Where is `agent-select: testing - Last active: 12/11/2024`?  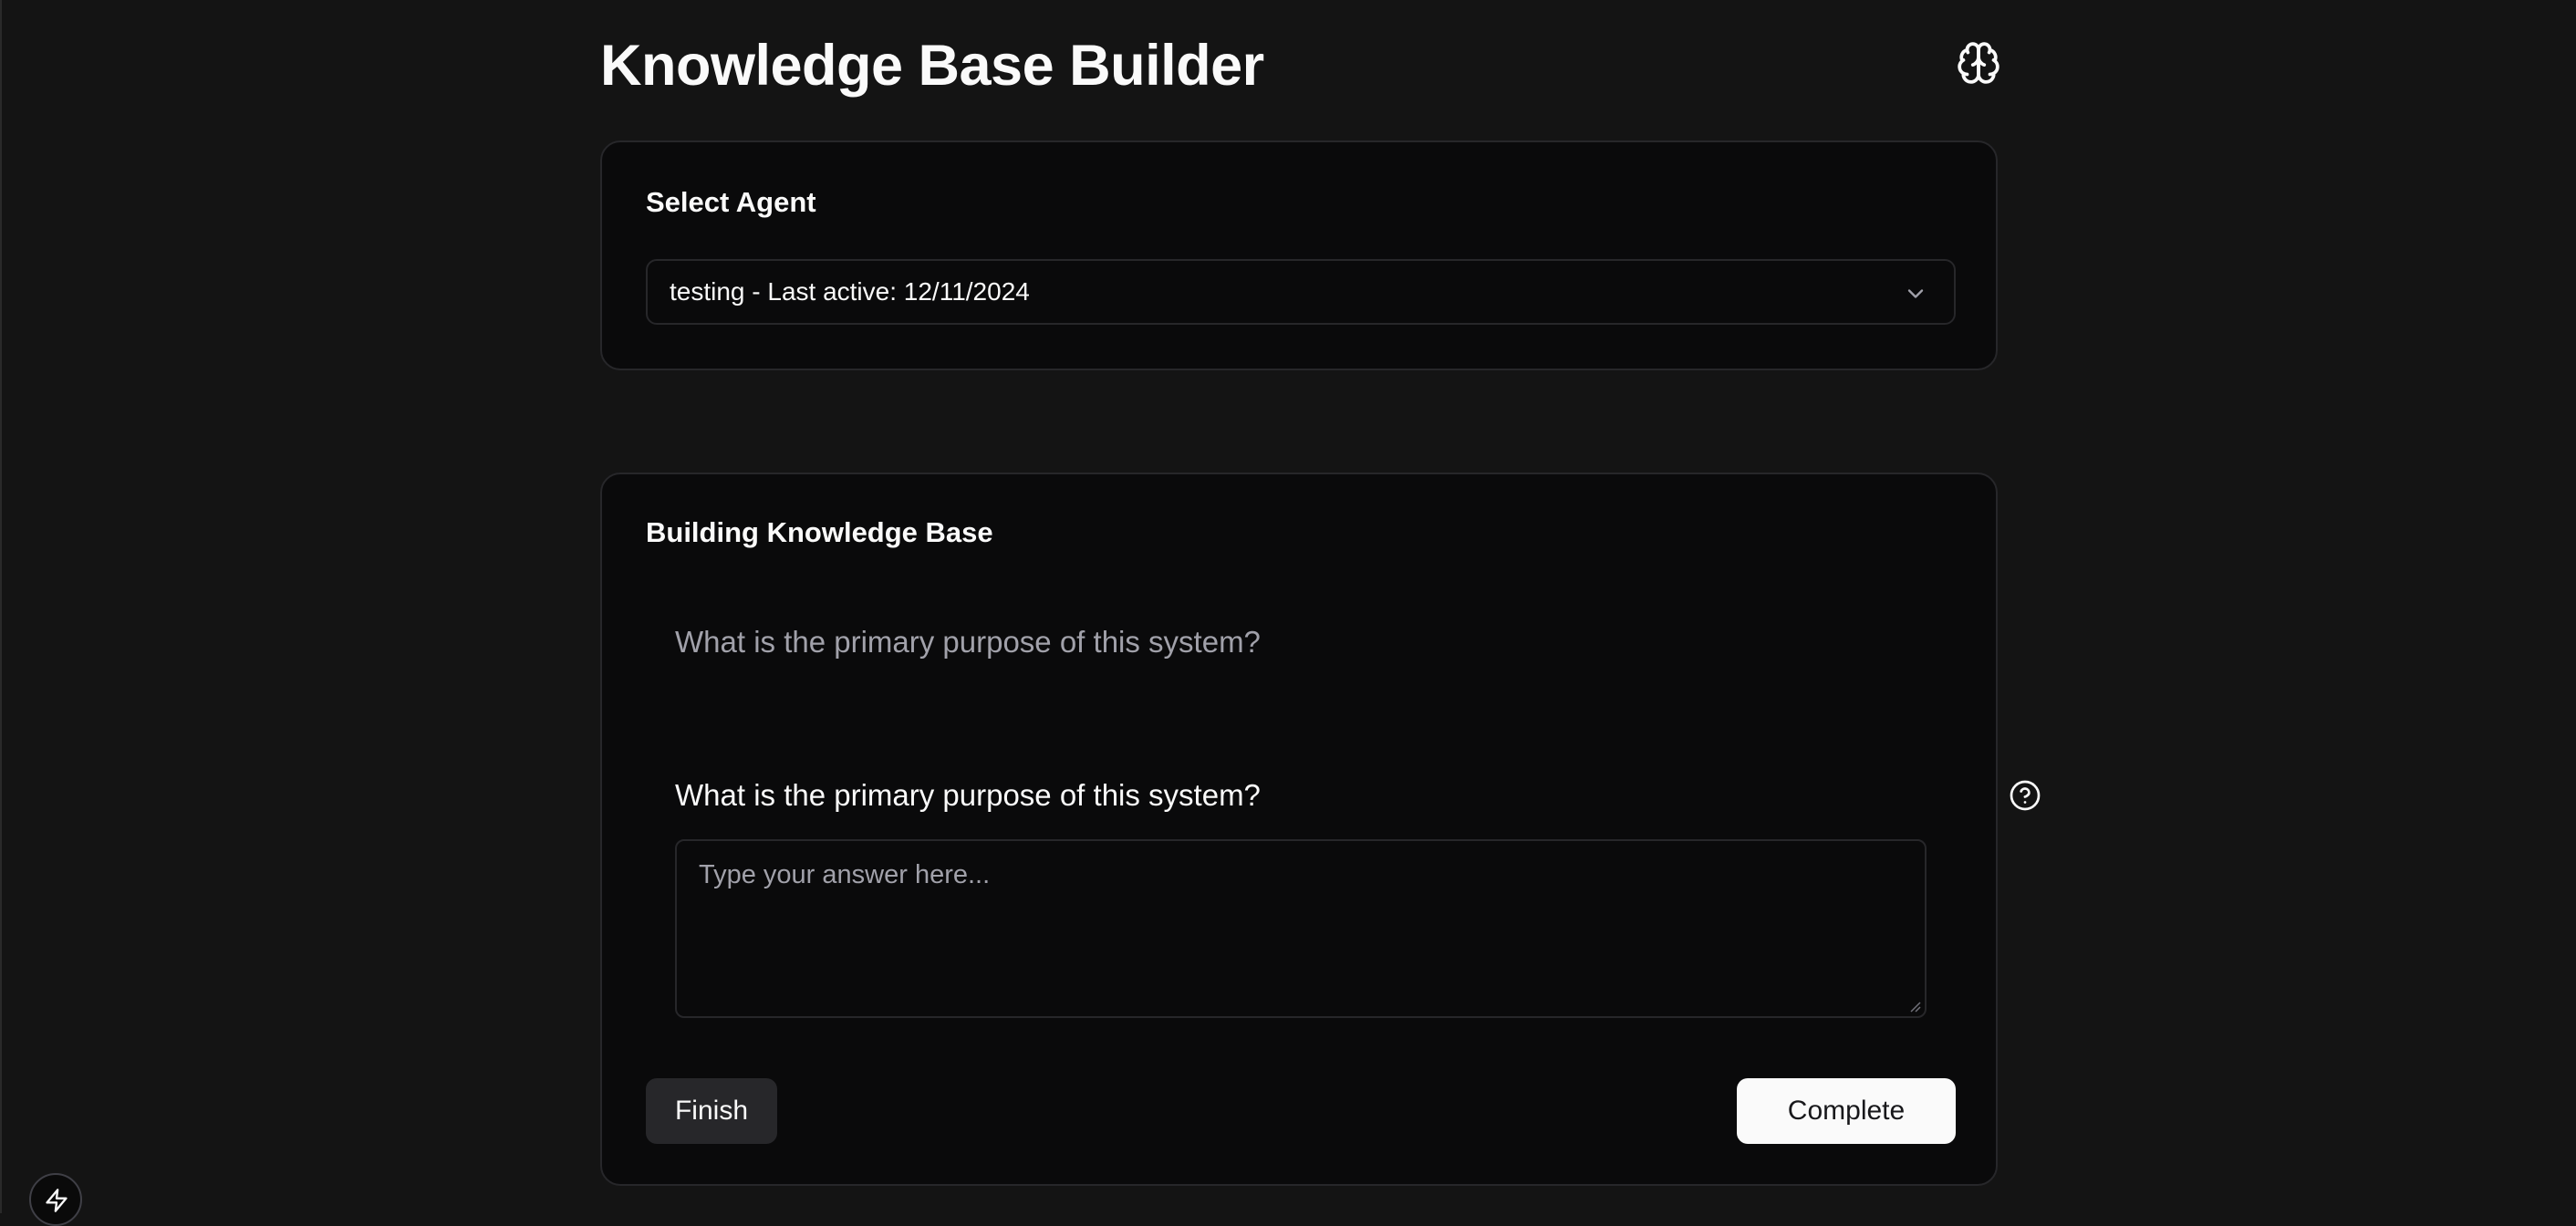
agent-select: testing - Last active: 12/11/2024 is located at coordinates (1301, 292).